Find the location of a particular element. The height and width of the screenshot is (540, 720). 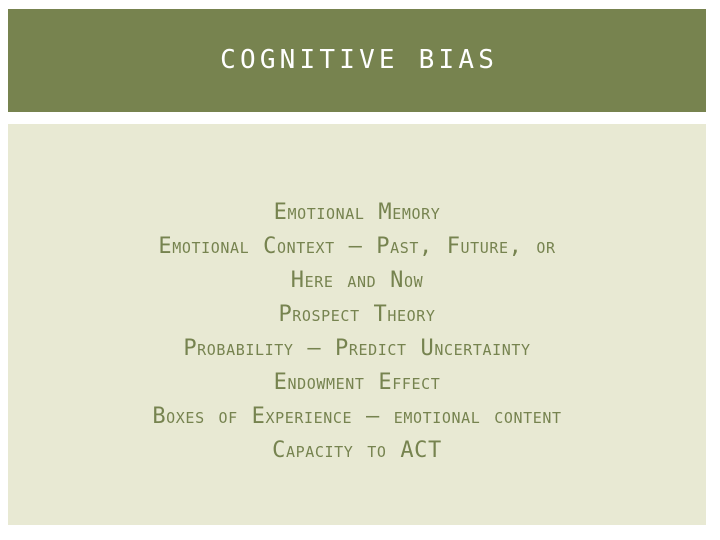

list-item: Boxes of Experience – emotional content is located at coordinates (357, 416).